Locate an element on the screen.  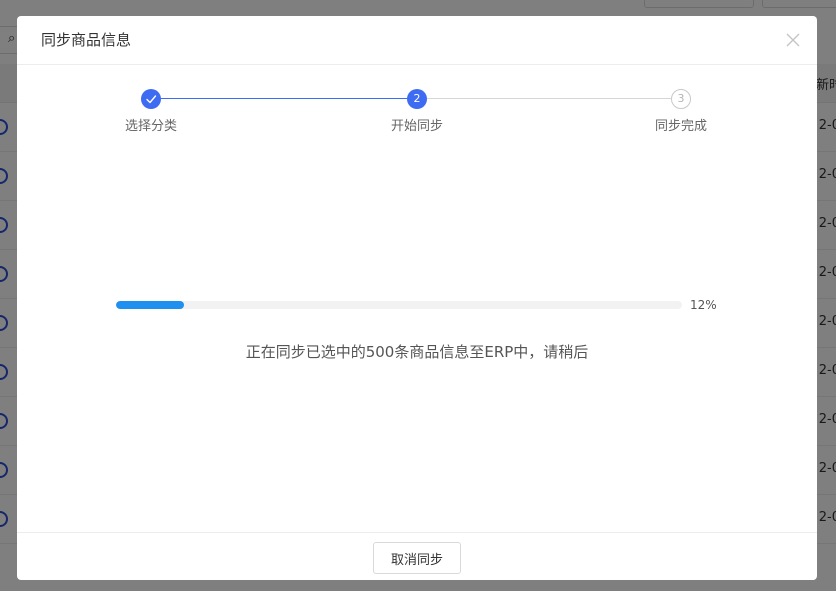
progress-bar-fill is located at coordinates (150, 305).